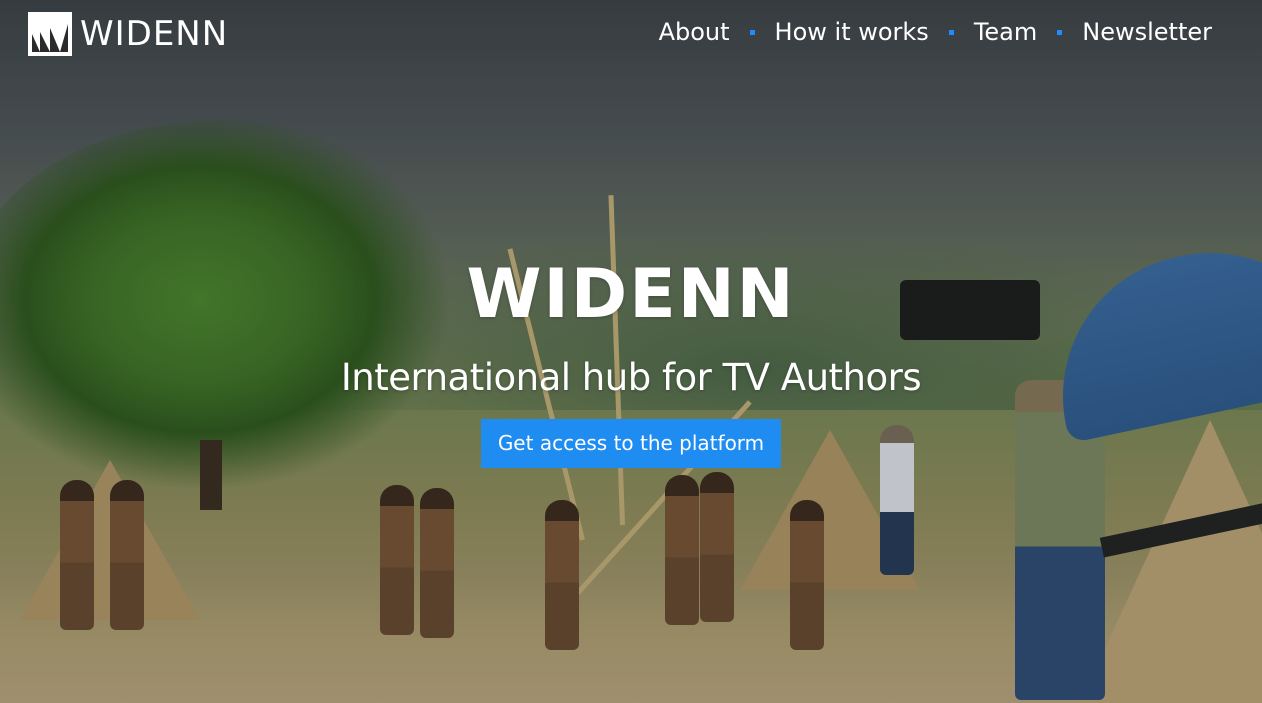  Describe the element at coordinates (50, 34) in the screenshot. I see `widenn-logo-icon` at that location.